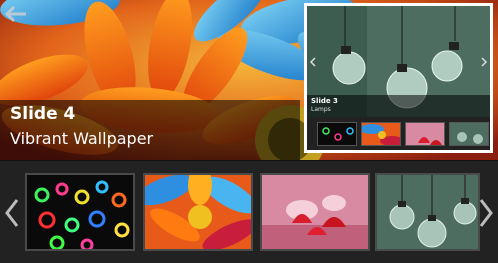 Image resolution: width=498 pixels, height=263 pixels. What do you see at coordinates (324, 101) in the screenshot?
I see `inset-title: Slide 3` at bounding box center [324, 101].